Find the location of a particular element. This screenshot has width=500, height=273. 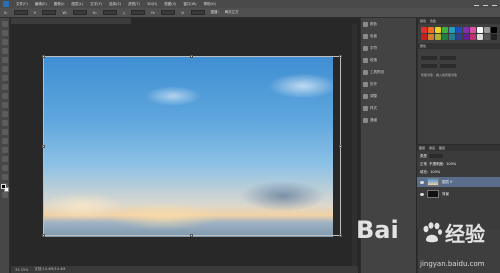

marquee-tool-icon is located at coordinates (5, 33).